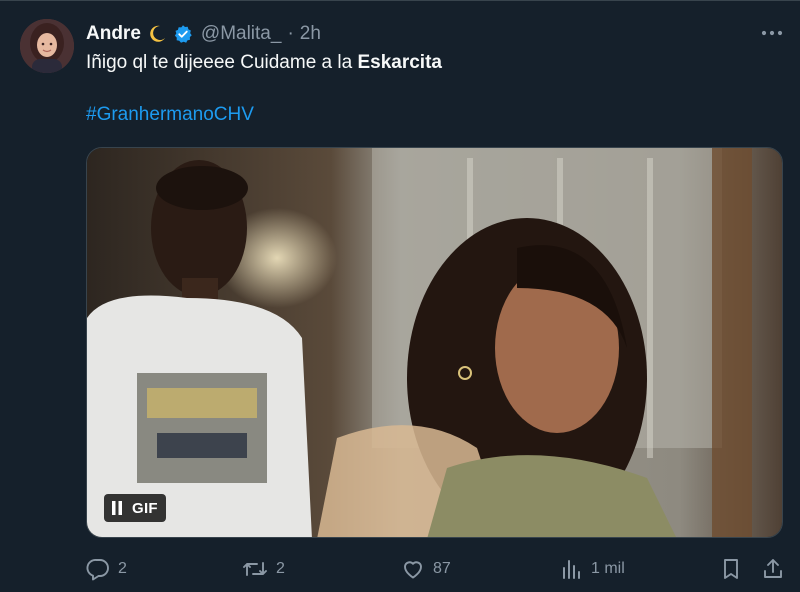  What do you see at coordinates (241, 34) in the screenshot?
I see `author-handle: @Malita_` at bounding box center [241, 34].